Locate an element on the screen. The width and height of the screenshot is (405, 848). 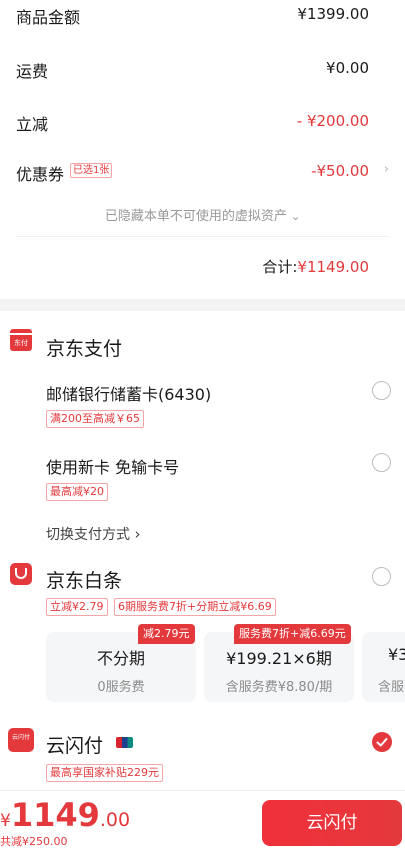
chevron-down-icon: ⌄ is located at coordinates (295, 216).